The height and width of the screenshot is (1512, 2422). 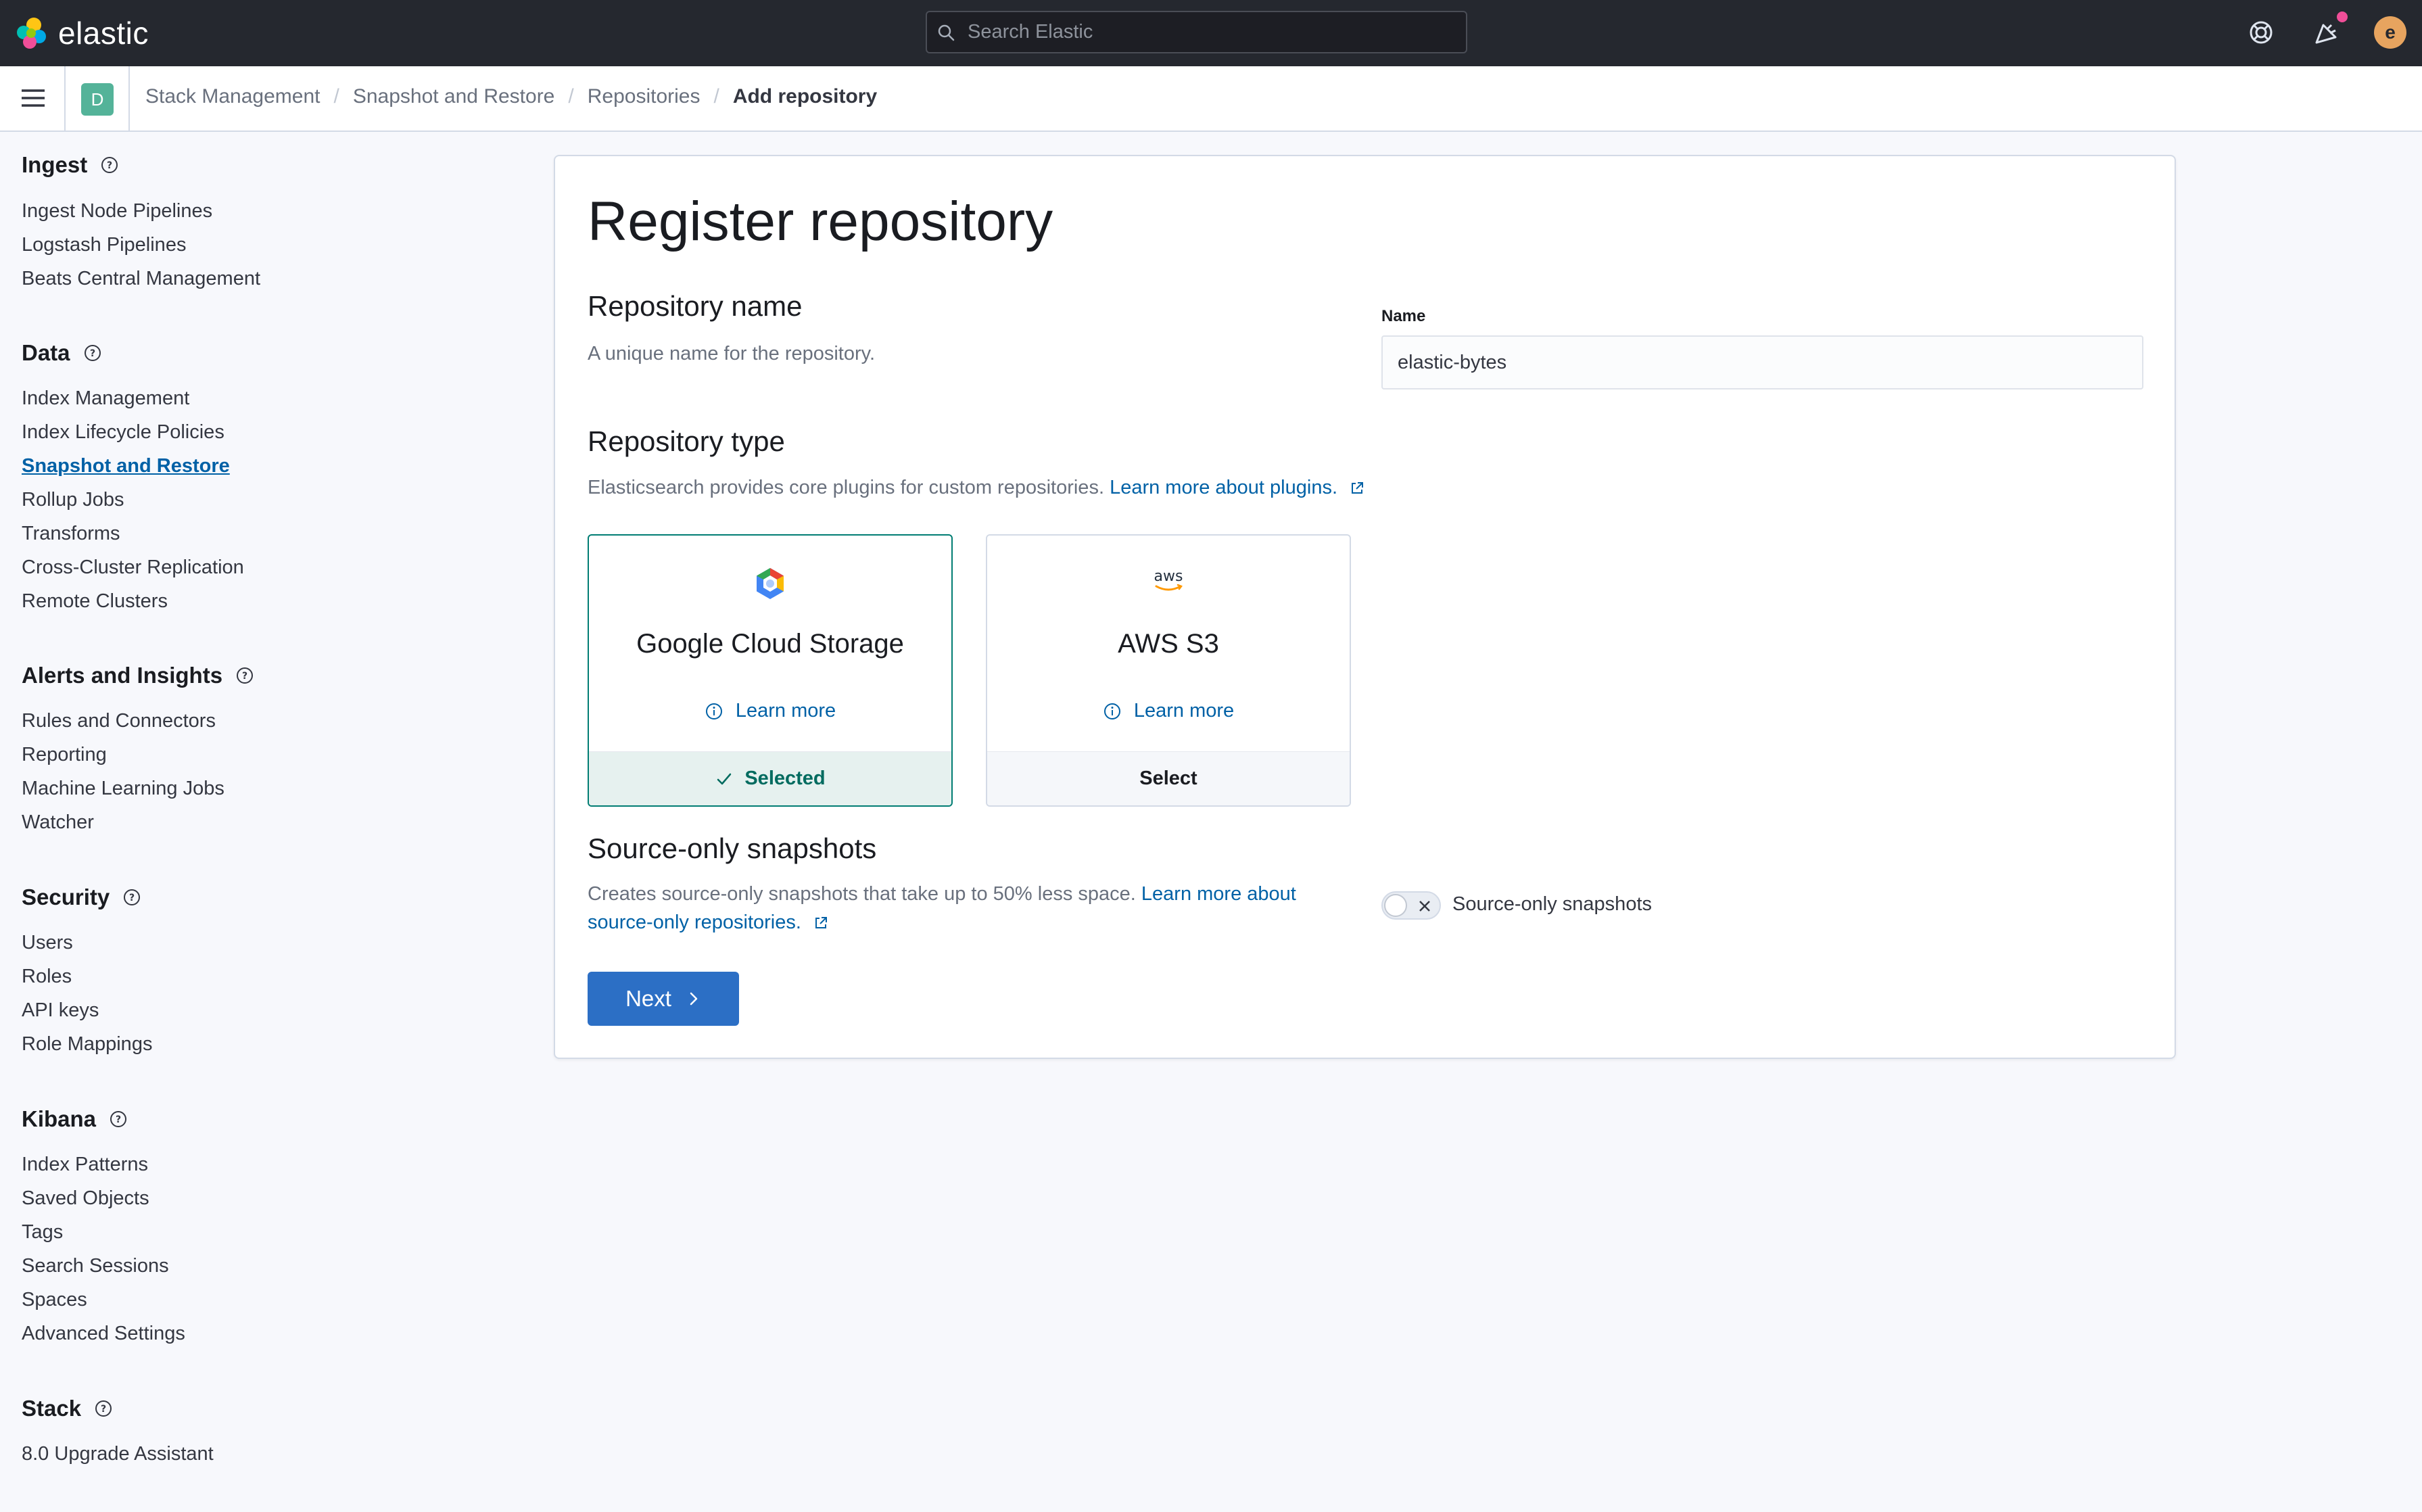 What do you see at coordinates (1218, 894) in the screenshot?
I see `learn-more-source-only-link: Learn more about` at bounding box center [1218, 894].